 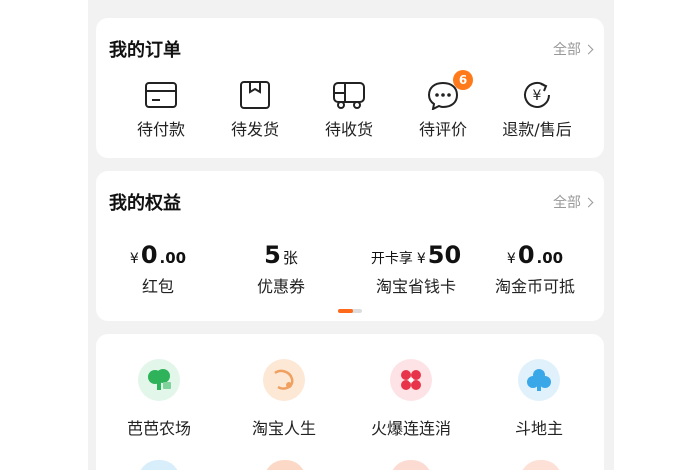 I want to click on value-main: 5, so click(x=272, y=255).